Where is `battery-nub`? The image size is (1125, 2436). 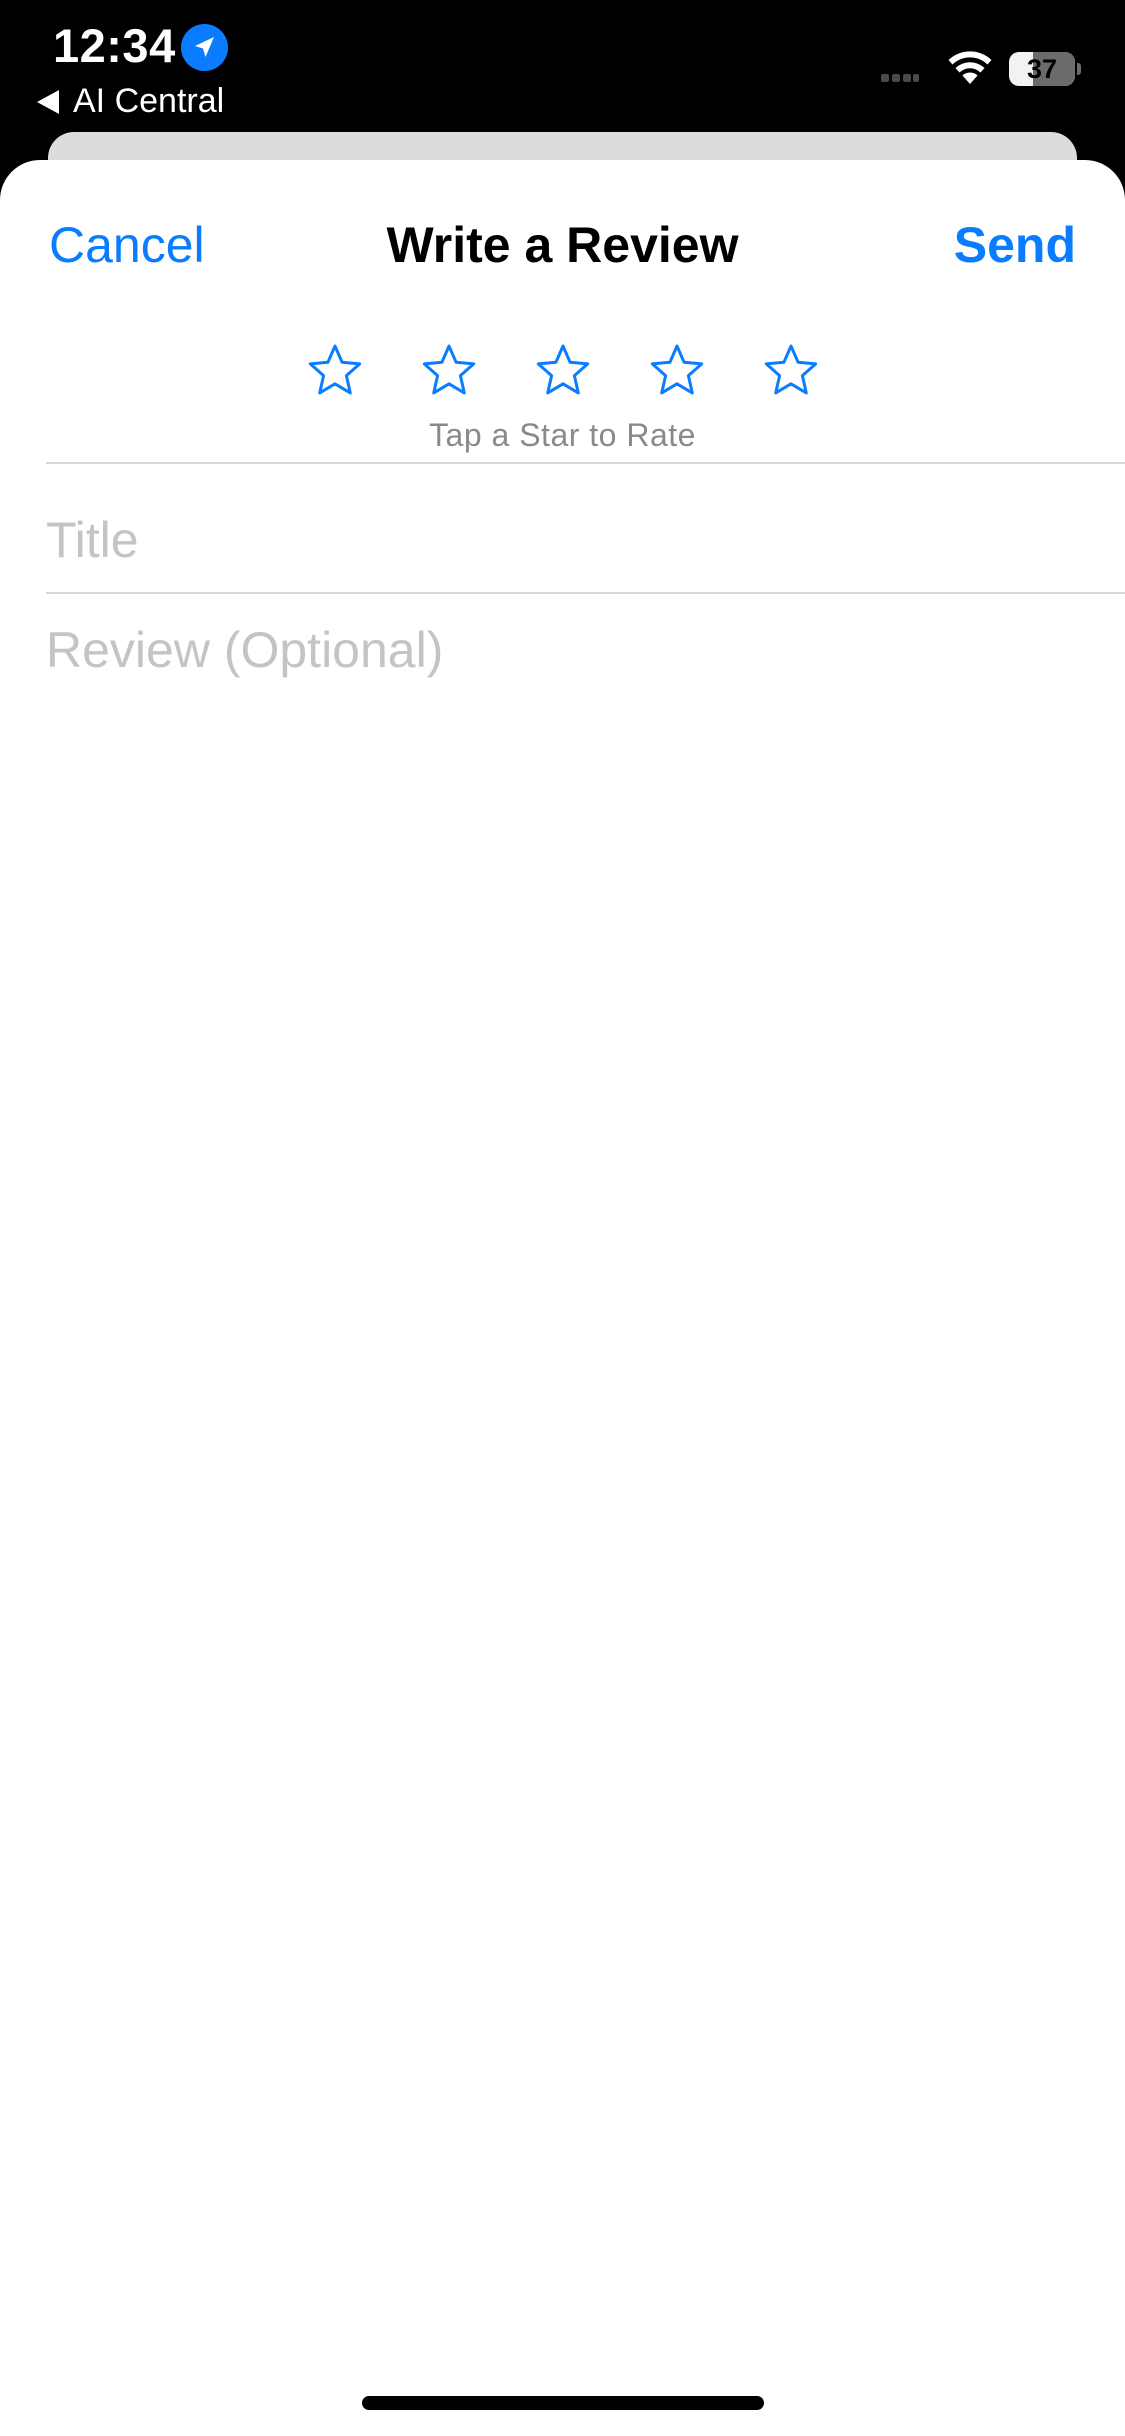
battery-nub is located at coordinates (1079, 69).